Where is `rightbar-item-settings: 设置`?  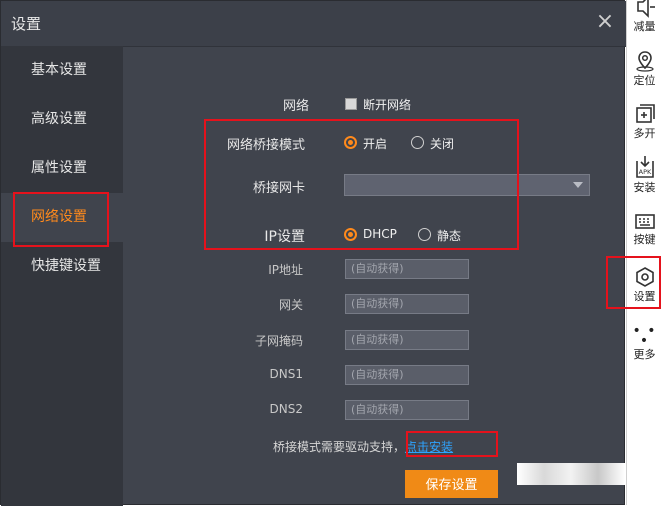 rightbar-item-settings: 设置 is located at coordinates (644, 285).